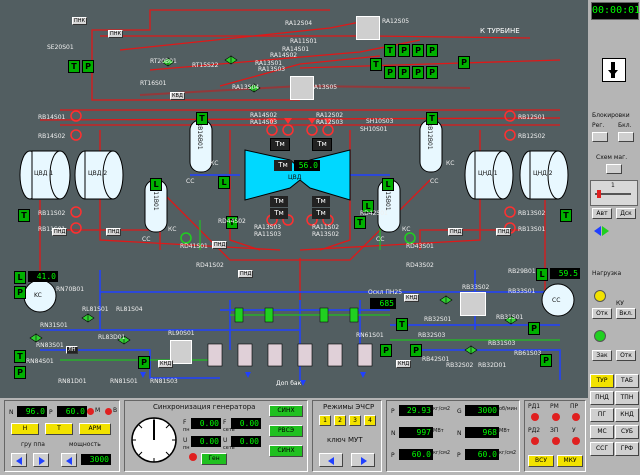 The height and width of the screenshot is (475, 640). I want to click on on-button: Вкл., so click(626, 313).